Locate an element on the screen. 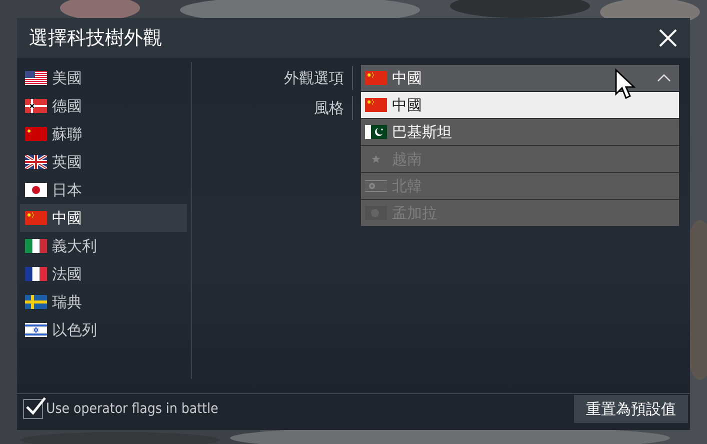 Image resolution: width=707 pixels, height=444 pixels. checkbox is located at coordinates (33, 409).